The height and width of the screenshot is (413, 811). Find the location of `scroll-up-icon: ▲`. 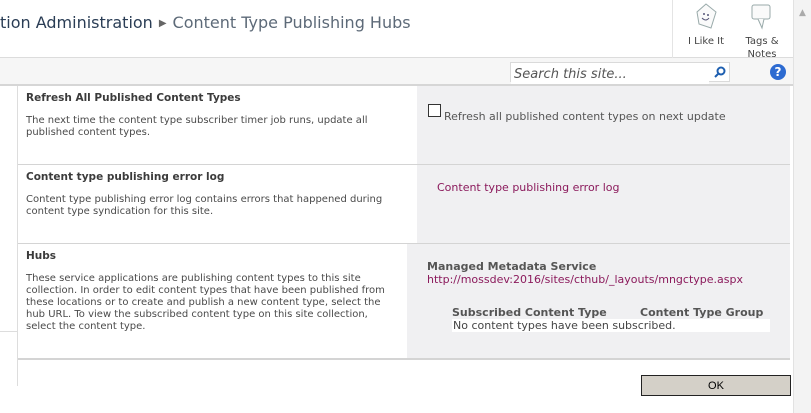

scroll-up-icon: ▲ is located at coordinates (802, 13).